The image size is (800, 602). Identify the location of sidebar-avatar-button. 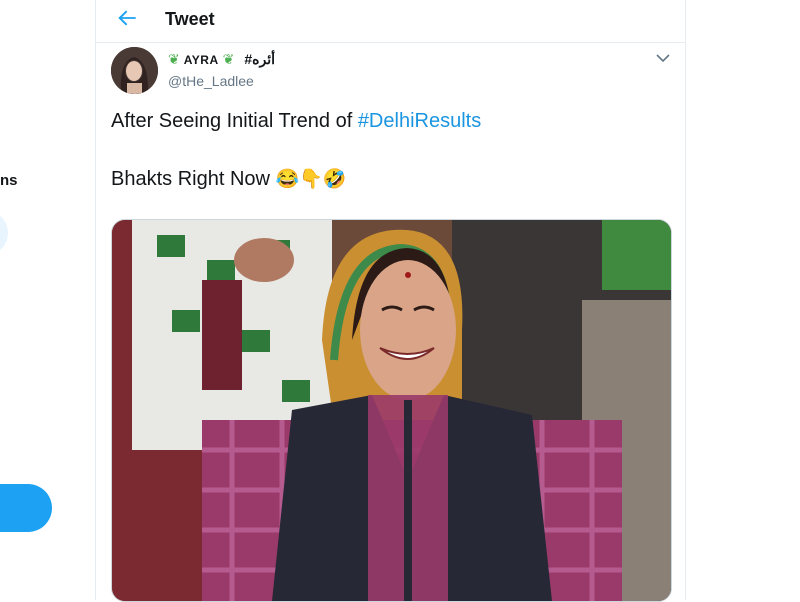
(4, 233).